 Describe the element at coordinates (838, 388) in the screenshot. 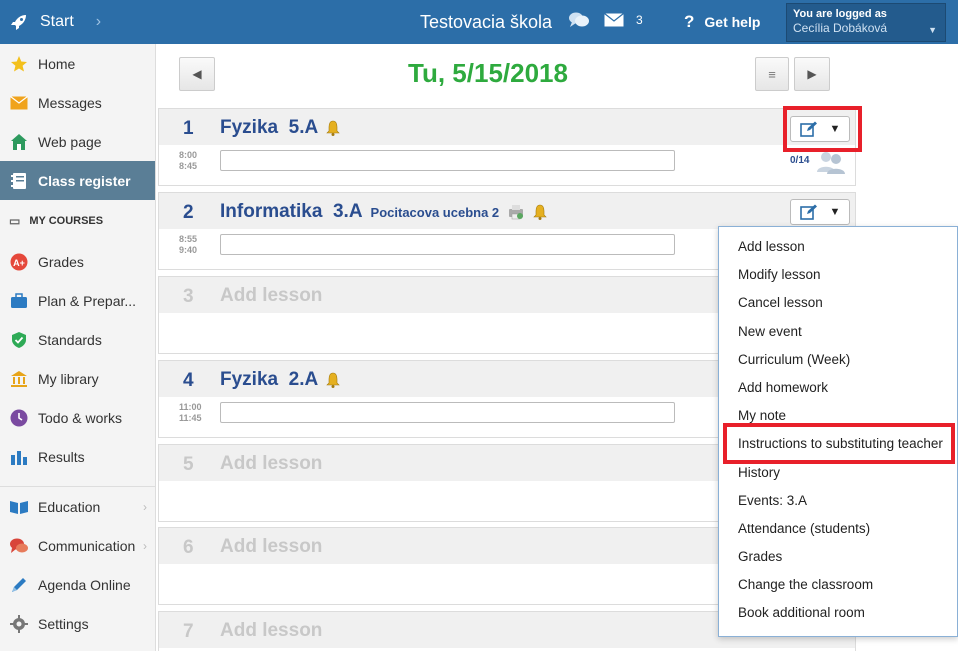

I see `menu-item-add-homework: Add homework` at that location.